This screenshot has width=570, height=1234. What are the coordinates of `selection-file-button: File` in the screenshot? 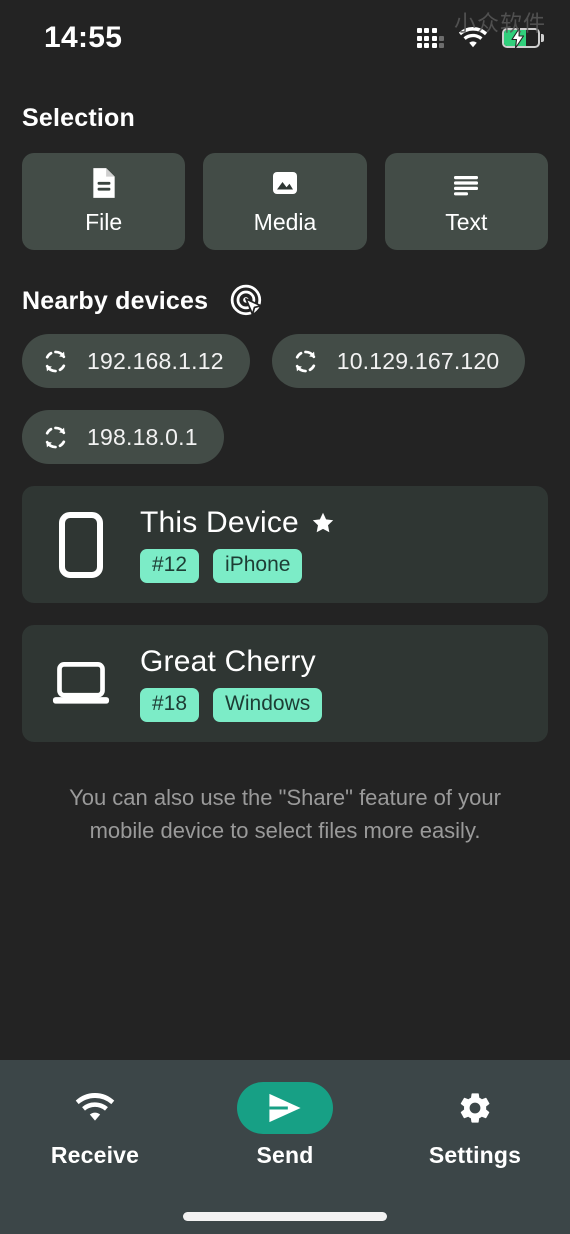 It's located at (104, 201).